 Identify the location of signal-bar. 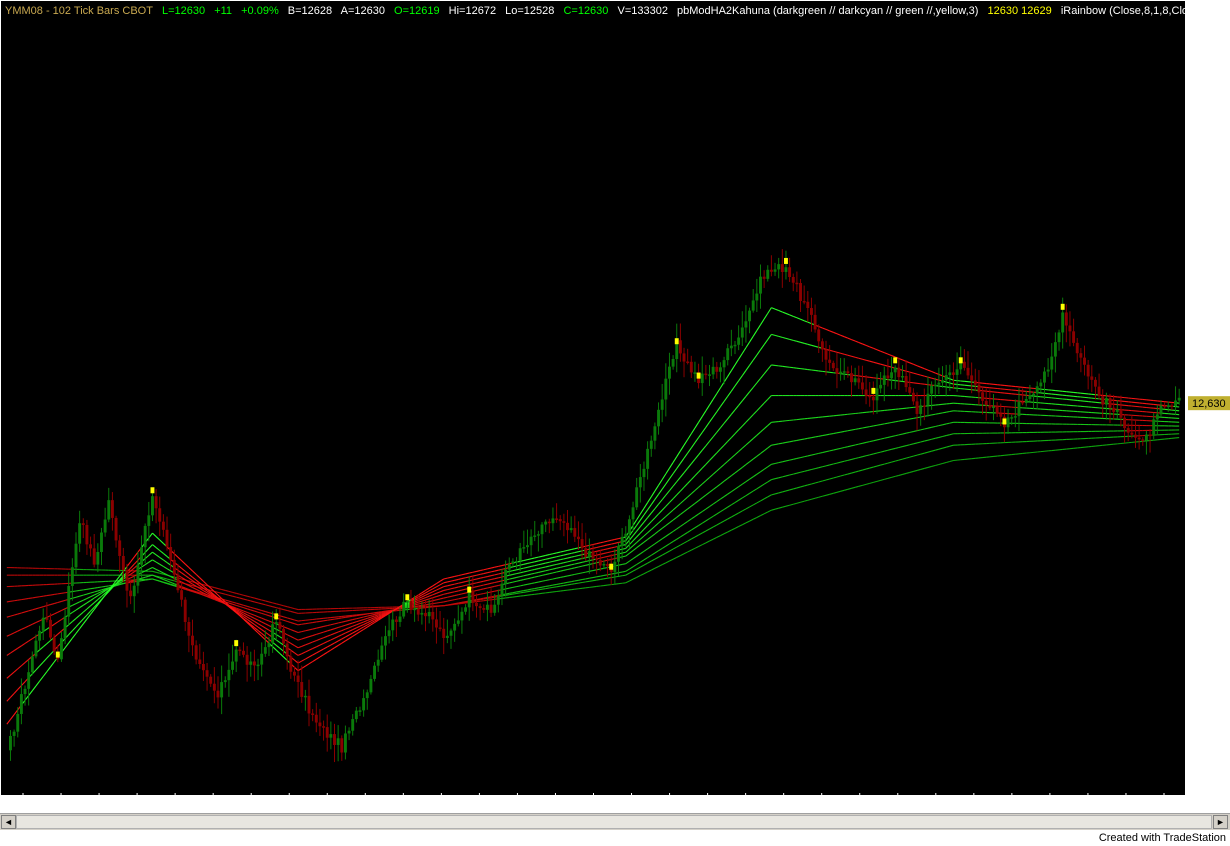
(1062, 306).